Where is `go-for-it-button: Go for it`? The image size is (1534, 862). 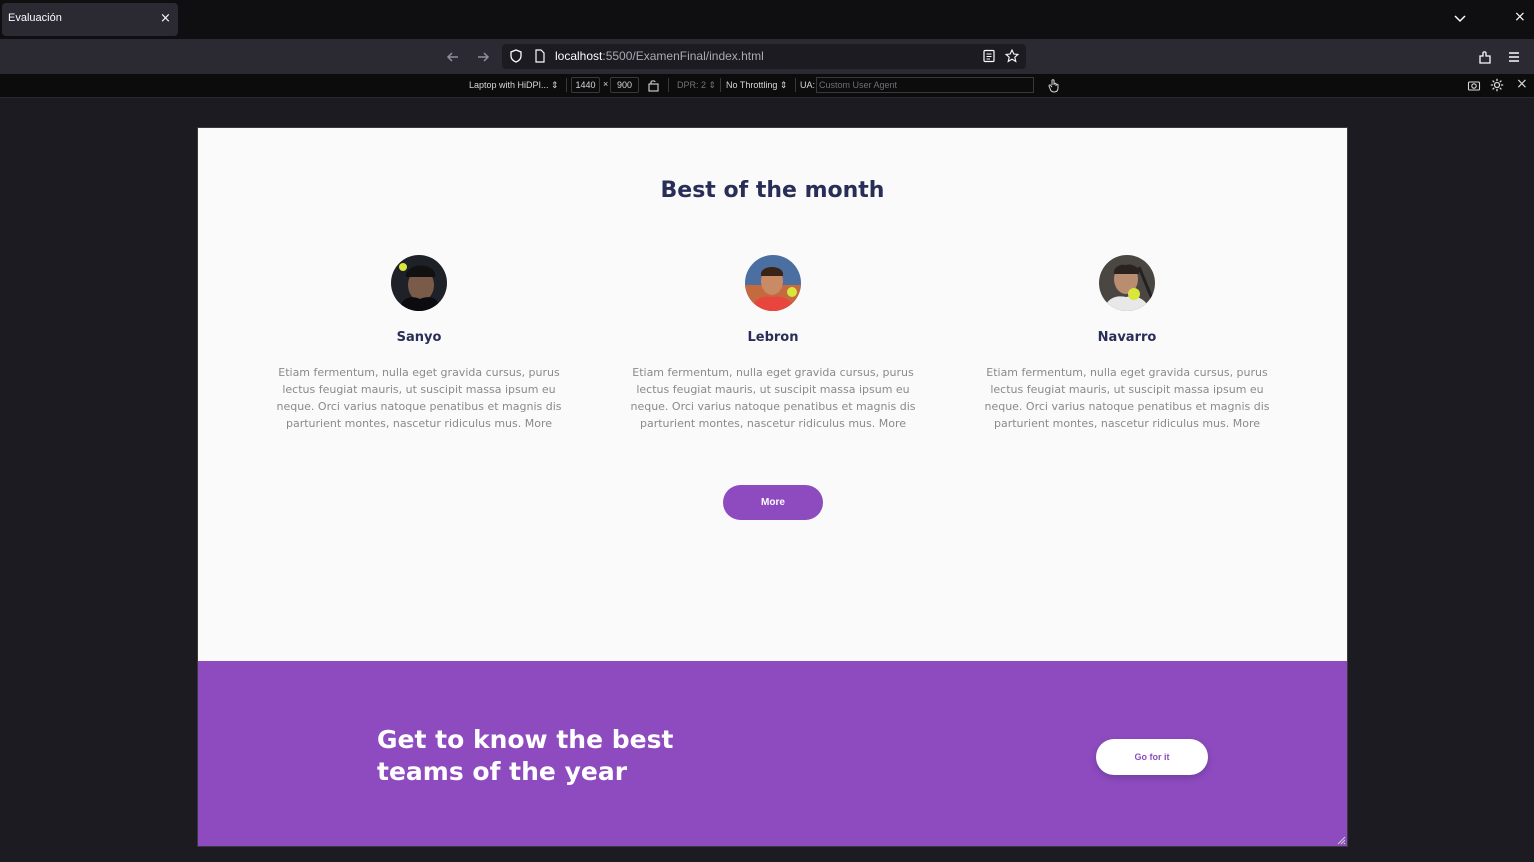 go-for-it-button: Go for it is located at coordinates (1152, 757).